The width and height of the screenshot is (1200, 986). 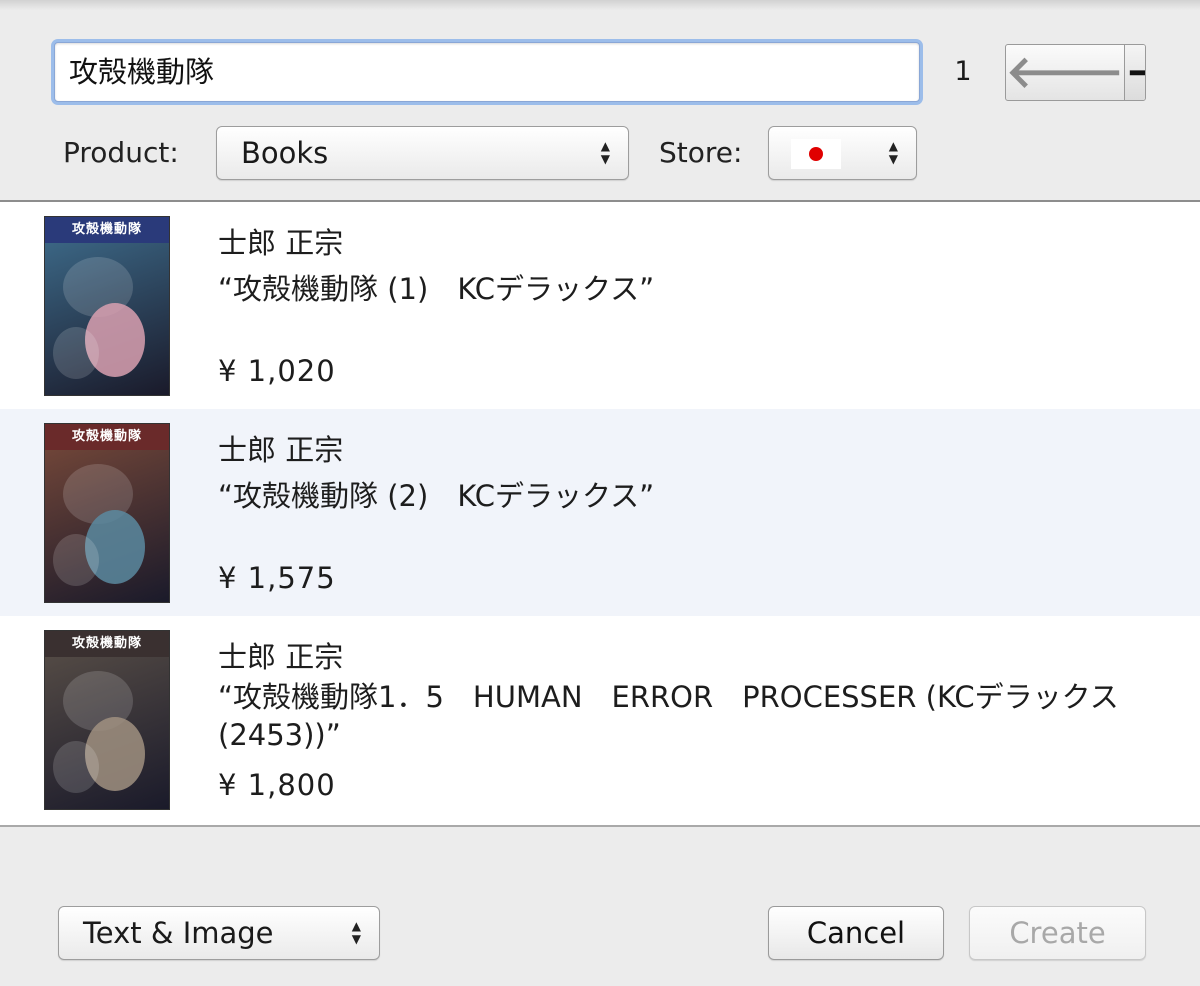 I want to click on create-button: Create, so click(x=1057, y=933).